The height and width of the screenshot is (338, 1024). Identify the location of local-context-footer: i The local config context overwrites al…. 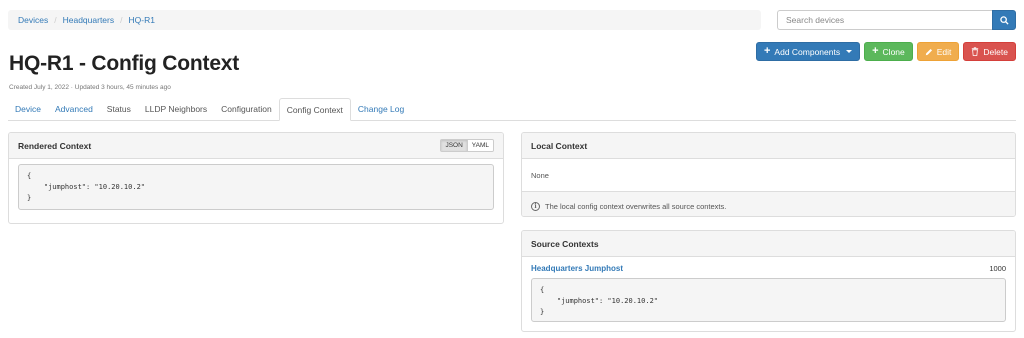
(768, 203).